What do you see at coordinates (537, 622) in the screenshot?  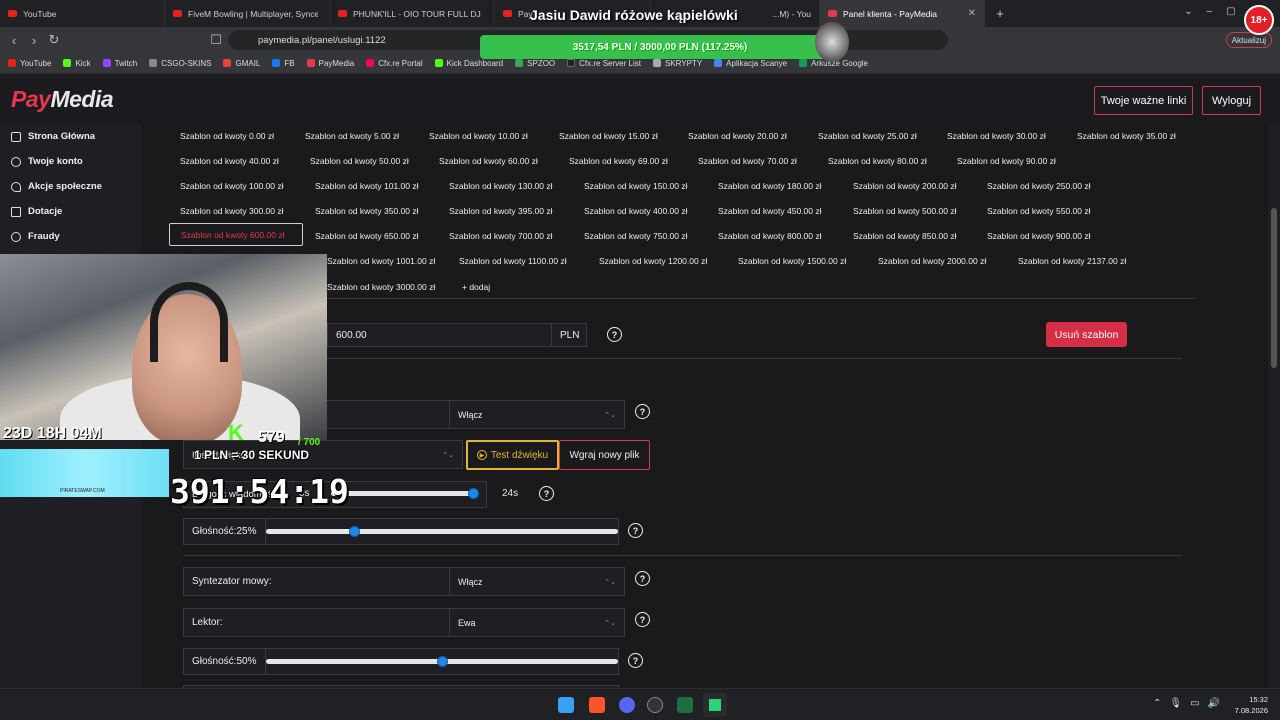 I see `lector-select: Ewa ⌃⌄` at bounding box center [537, 622].